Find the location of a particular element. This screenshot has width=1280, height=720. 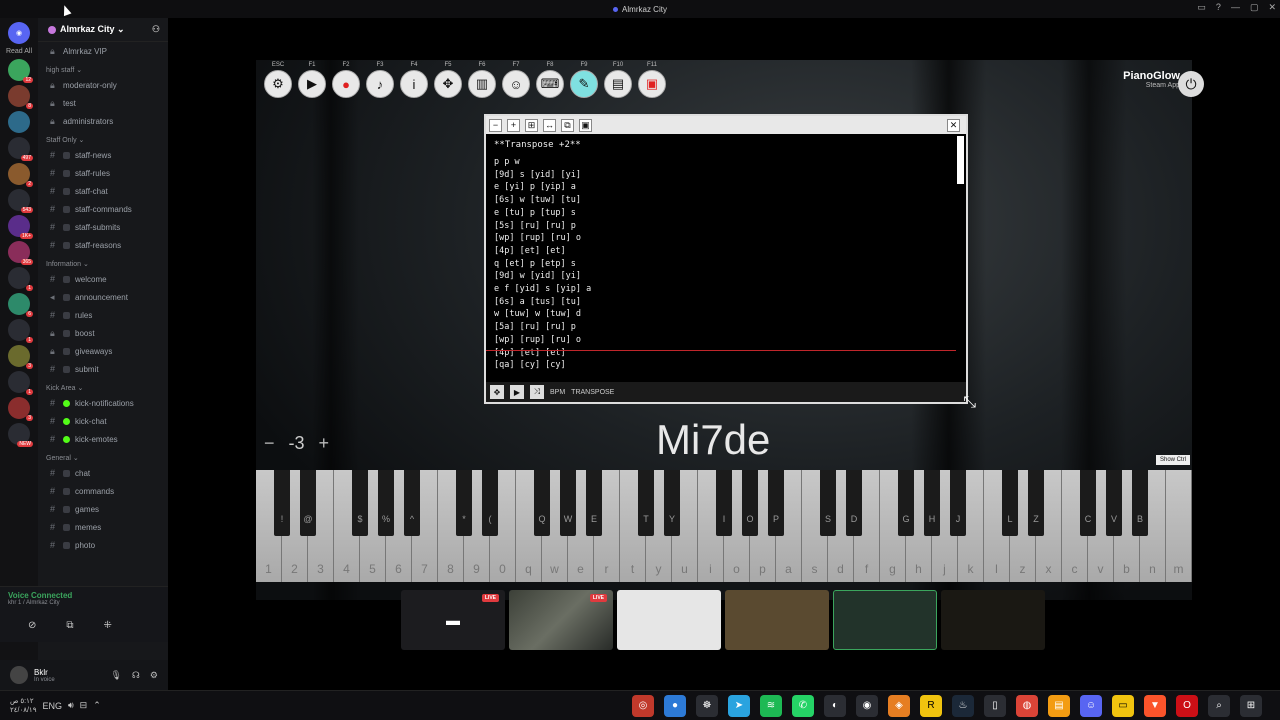

piano-black-key: H is located at coordinates (932, 503).